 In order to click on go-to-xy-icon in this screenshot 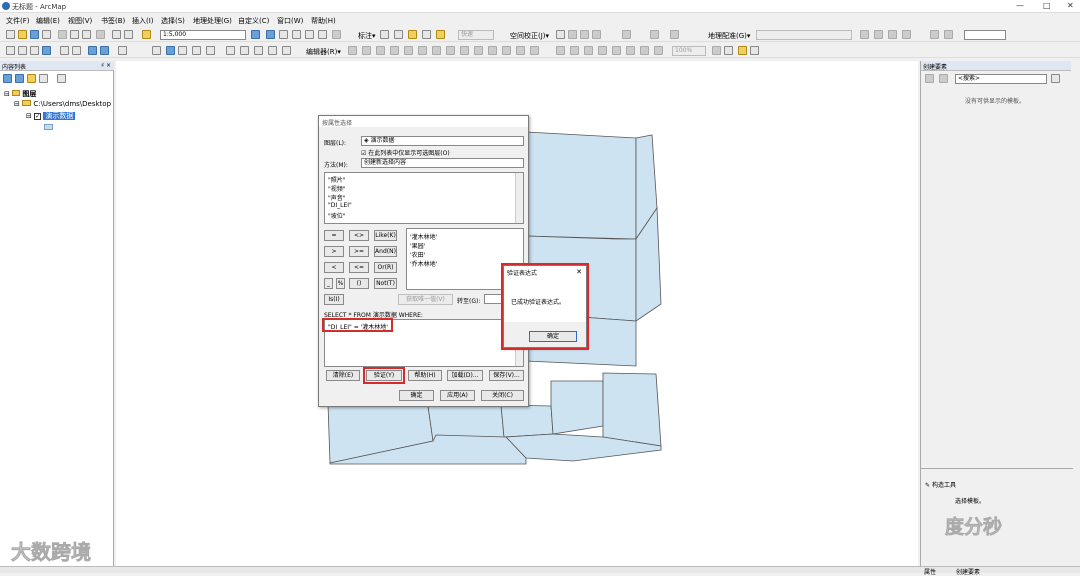, I will do `click(244, 50)`.